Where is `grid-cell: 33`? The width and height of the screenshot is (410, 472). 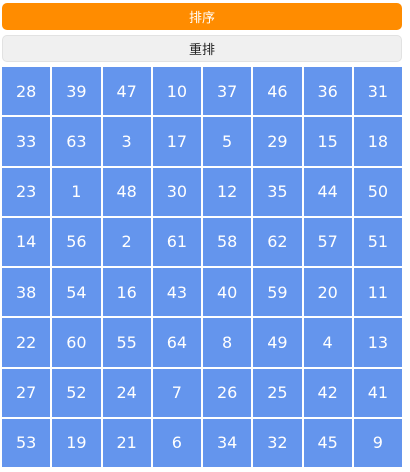
grid-cell: 33 is located at coordinates (26, 141).